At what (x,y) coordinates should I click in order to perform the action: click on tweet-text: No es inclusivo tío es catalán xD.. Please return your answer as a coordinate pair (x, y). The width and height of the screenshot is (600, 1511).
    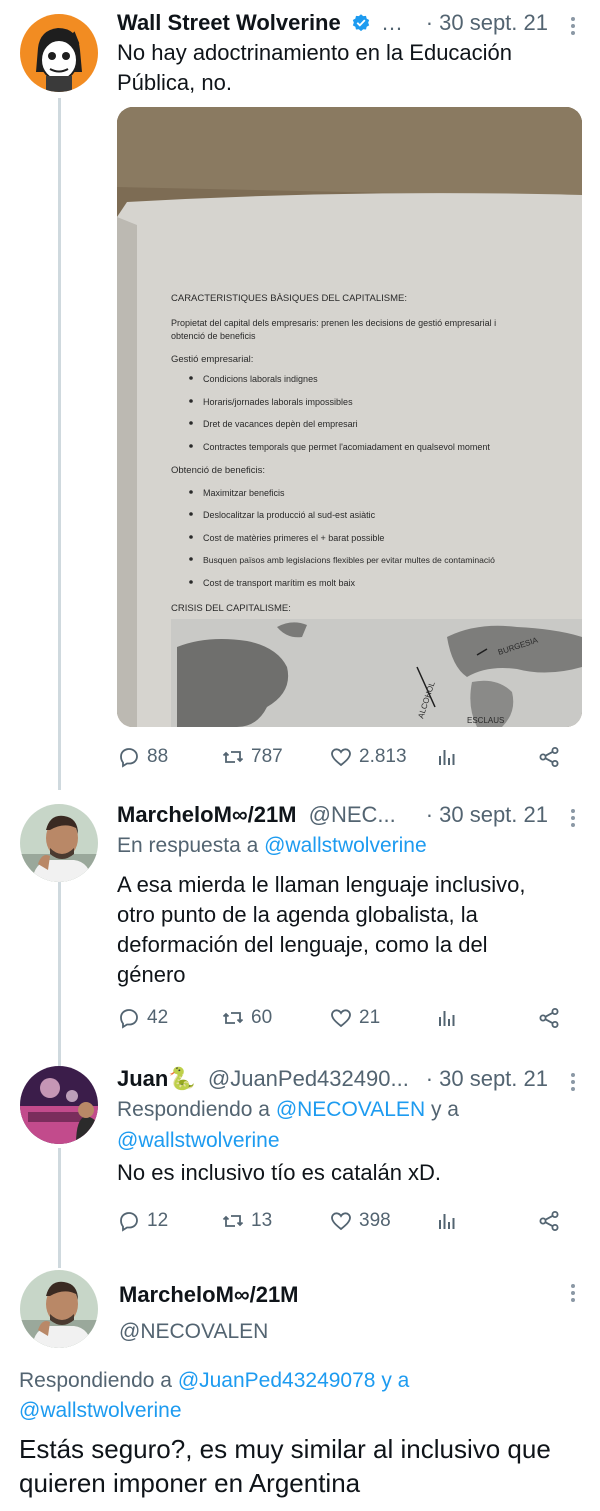
    Looking at the image, I should click on (279, 1172).